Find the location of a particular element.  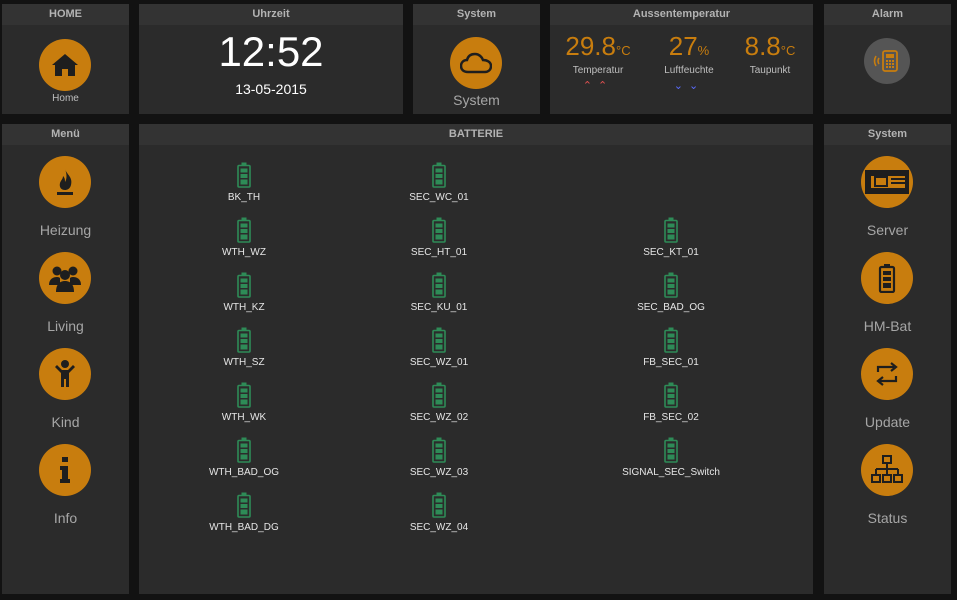

battery-item: SEC_WZ_01 is located at coordinates (439, 347).